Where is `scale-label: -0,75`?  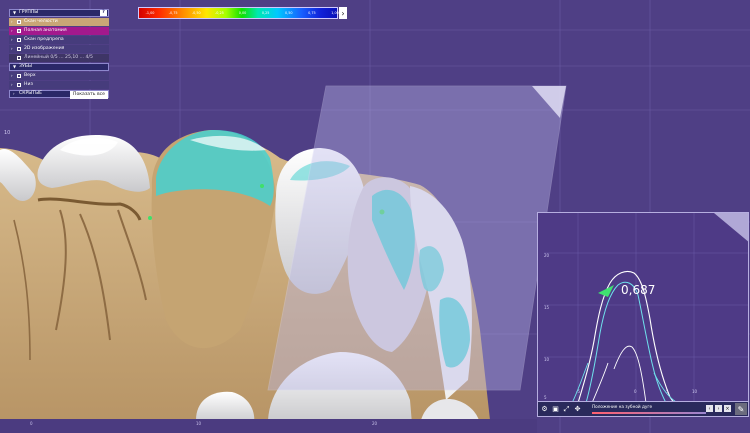 scale-label: -0,75 is located at coordinates (173, 13).